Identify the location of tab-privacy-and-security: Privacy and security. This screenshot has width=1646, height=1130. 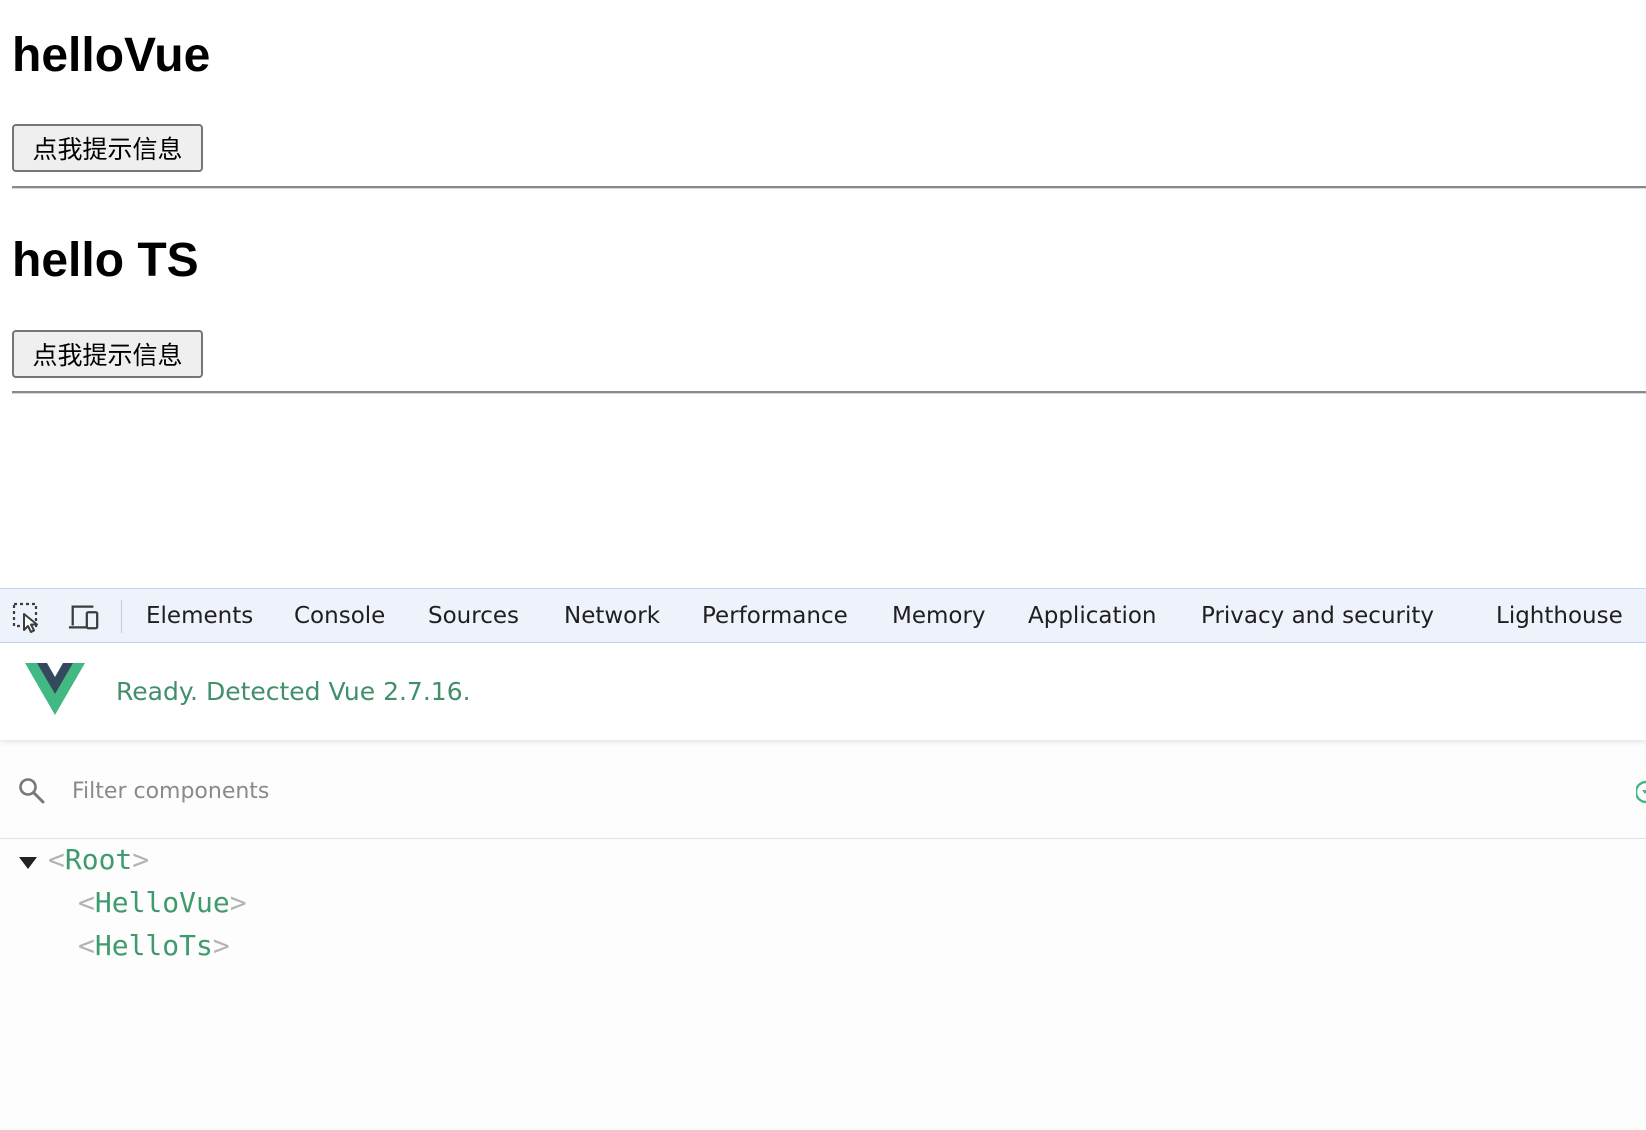
(1317, 615).